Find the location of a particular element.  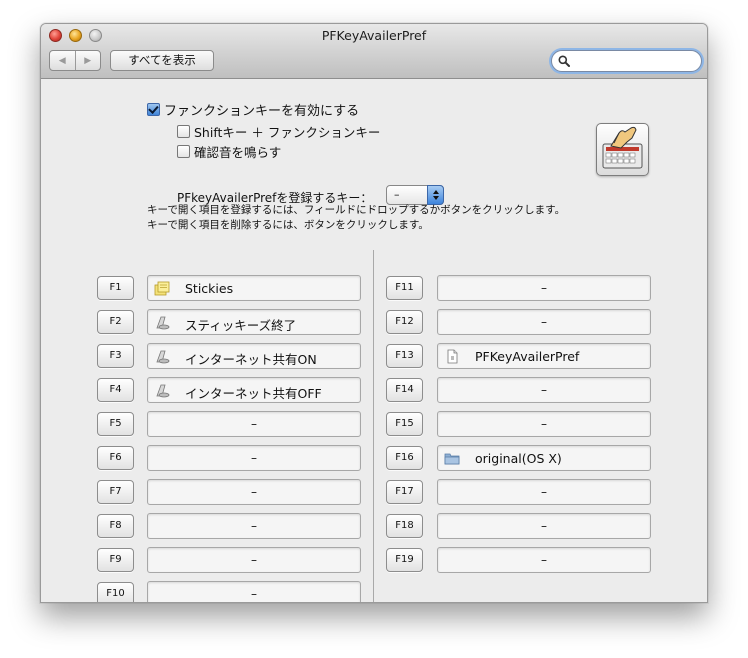

f2-slot: スティッキーズ終了 is located at coordinates (254, 322).